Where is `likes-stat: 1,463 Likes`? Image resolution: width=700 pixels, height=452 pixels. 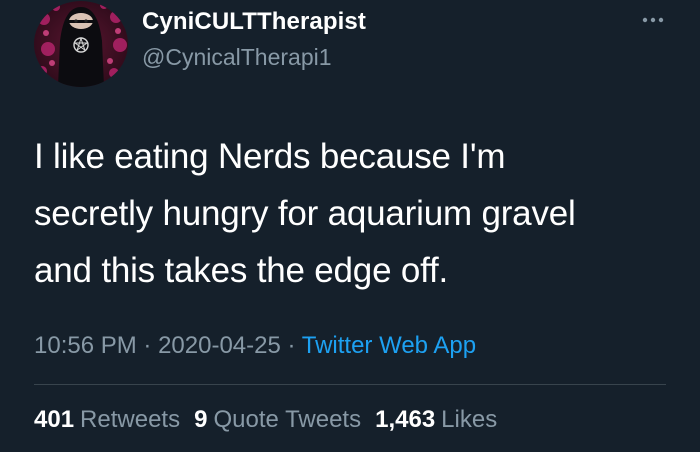 likes-stat: 1,463 Likes is located at coordinates (436, 420).